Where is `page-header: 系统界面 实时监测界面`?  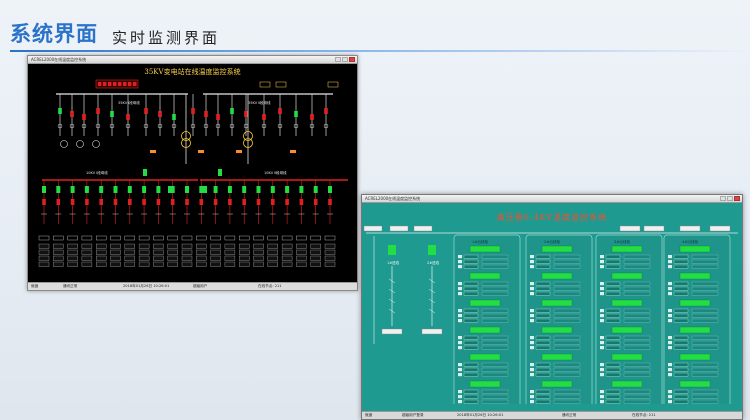 page-header: 系统界面 实时监测界面 is located at coordinates (115, 35).